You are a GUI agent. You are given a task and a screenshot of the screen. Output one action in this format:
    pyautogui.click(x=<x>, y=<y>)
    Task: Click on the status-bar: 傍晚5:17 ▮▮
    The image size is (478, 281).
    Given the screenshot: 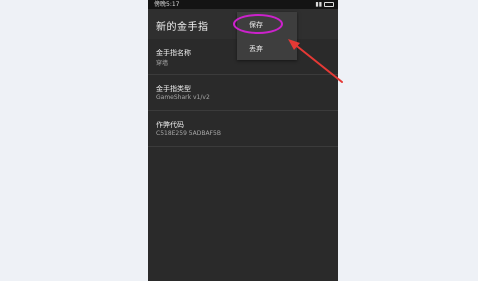 What is the action you would take?
    pyautogui.click(x=243, y=4)
    